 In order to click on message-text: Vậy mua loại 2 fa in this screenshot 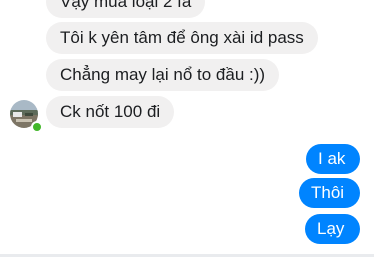, I will do `click(126, 5)`.